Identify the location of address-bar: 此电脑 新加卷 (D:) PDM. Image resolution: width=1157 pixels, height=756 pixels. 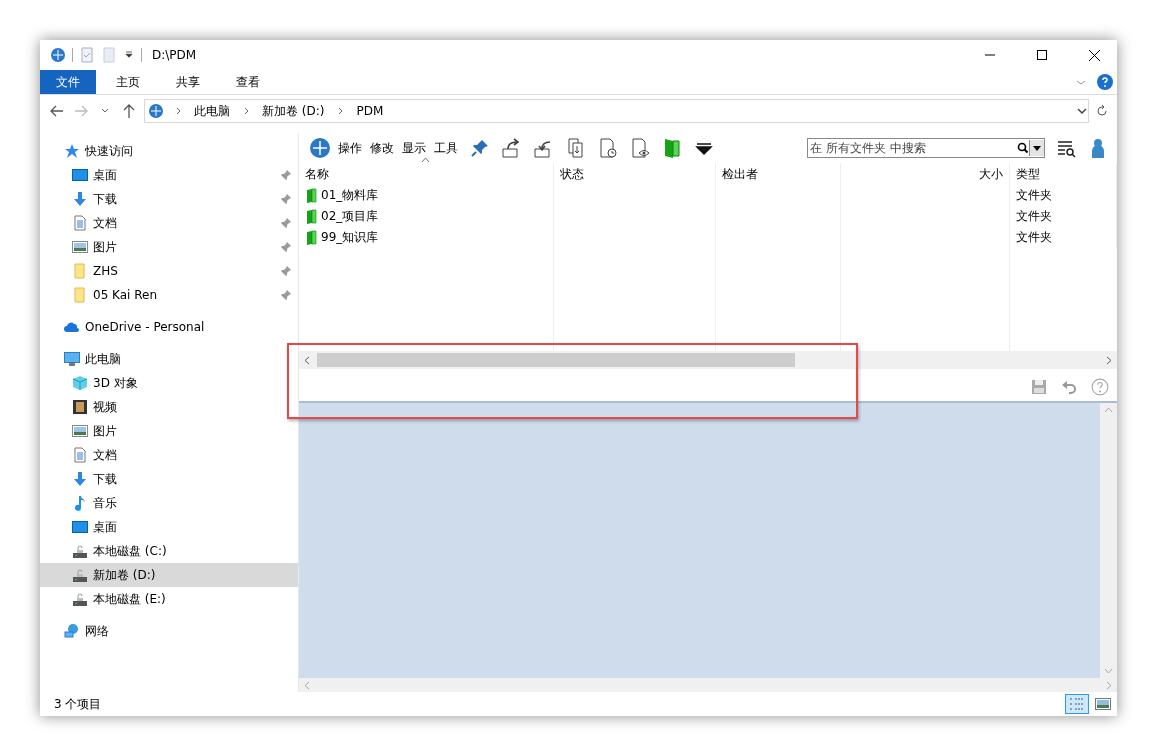
(616, 111).